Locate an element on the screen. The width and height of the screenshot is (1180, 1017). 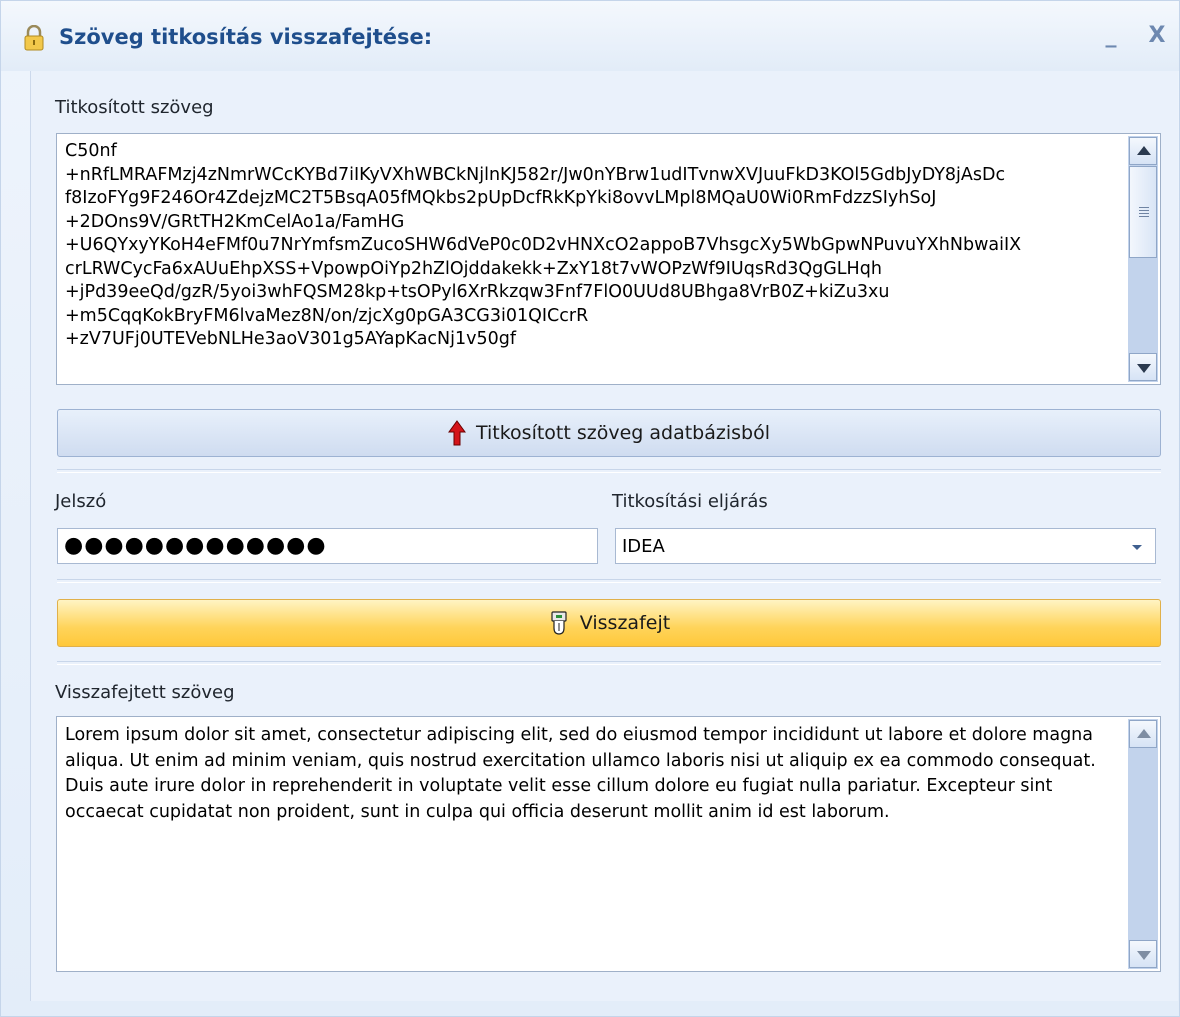
red-up-arrow-icon is located at coordinates (456, 433).